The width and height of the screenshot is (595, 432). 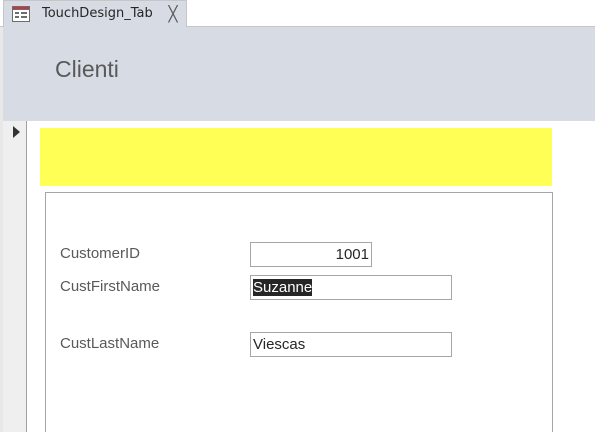 What do you see at coordinates (100, 253) in the screenshot?
I see `customer-id-label: CustomerID` at bounding box center [100, 253].